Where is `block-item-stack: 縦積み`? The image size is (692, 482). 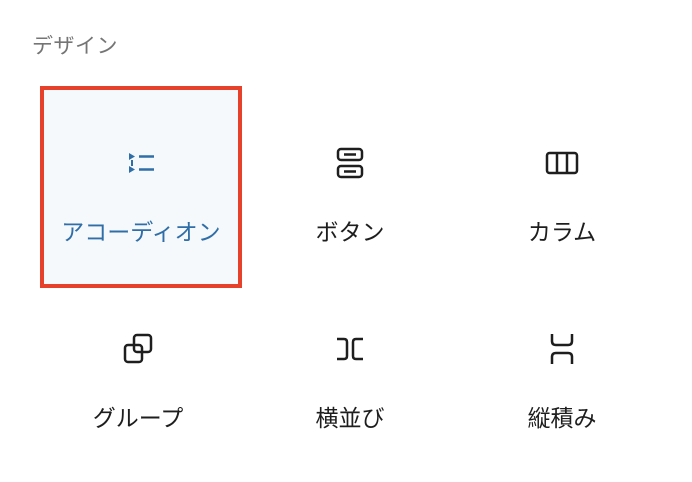 block-item-stack: 縦積み is located at coordinates (562, 373).